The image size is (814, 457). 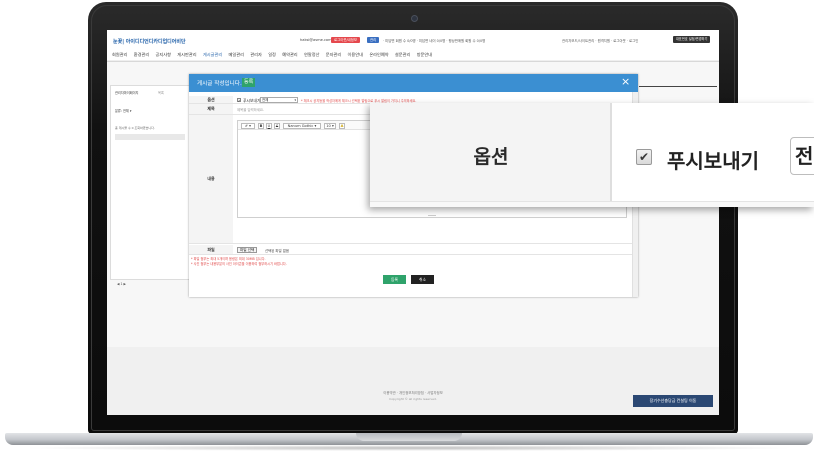 What do you see at coordinates (236, 54) in the screenshot?
I see `nav-item: 메일관리` at bounding box center [236, 54].